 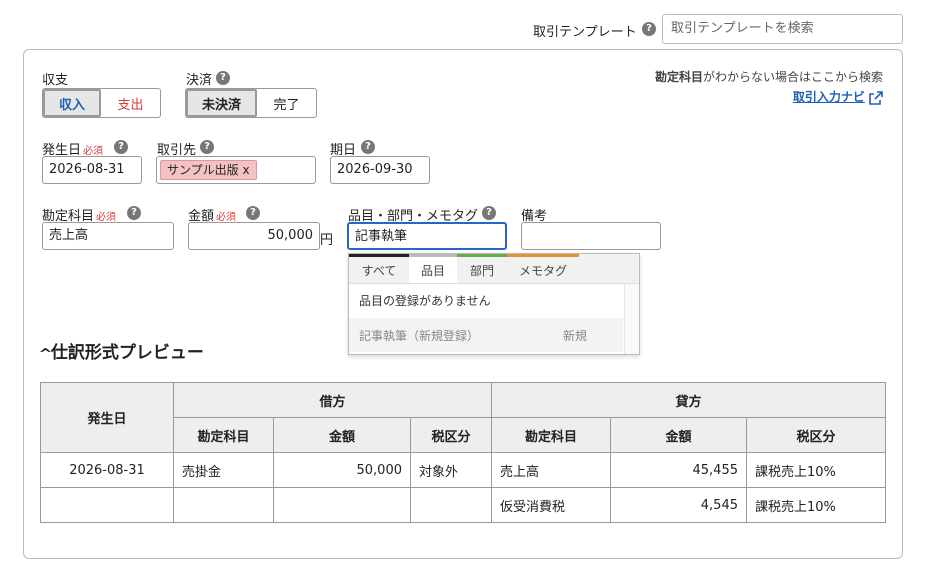 I want to click on expense-option: 支出, so click(x=130, y=103).